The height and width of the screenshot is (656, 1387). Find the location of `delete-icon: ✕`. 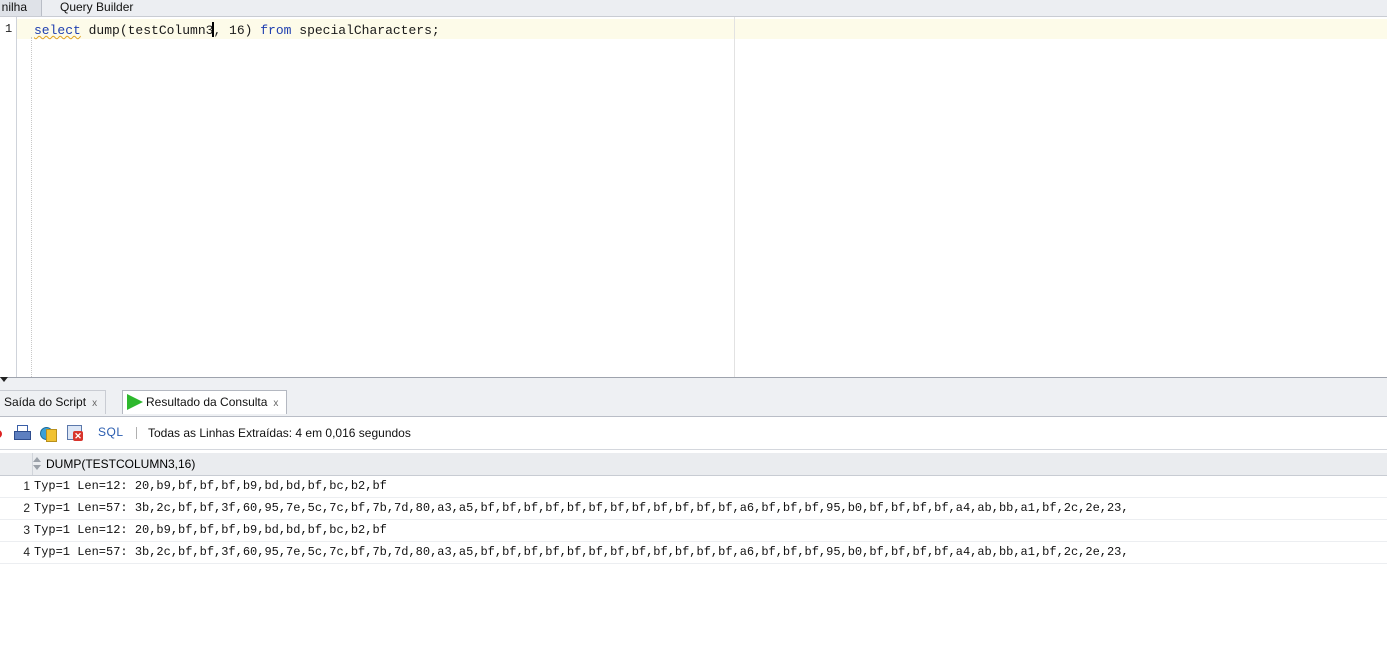

delete-icon: ✕ is located at coordinates (75, 433).